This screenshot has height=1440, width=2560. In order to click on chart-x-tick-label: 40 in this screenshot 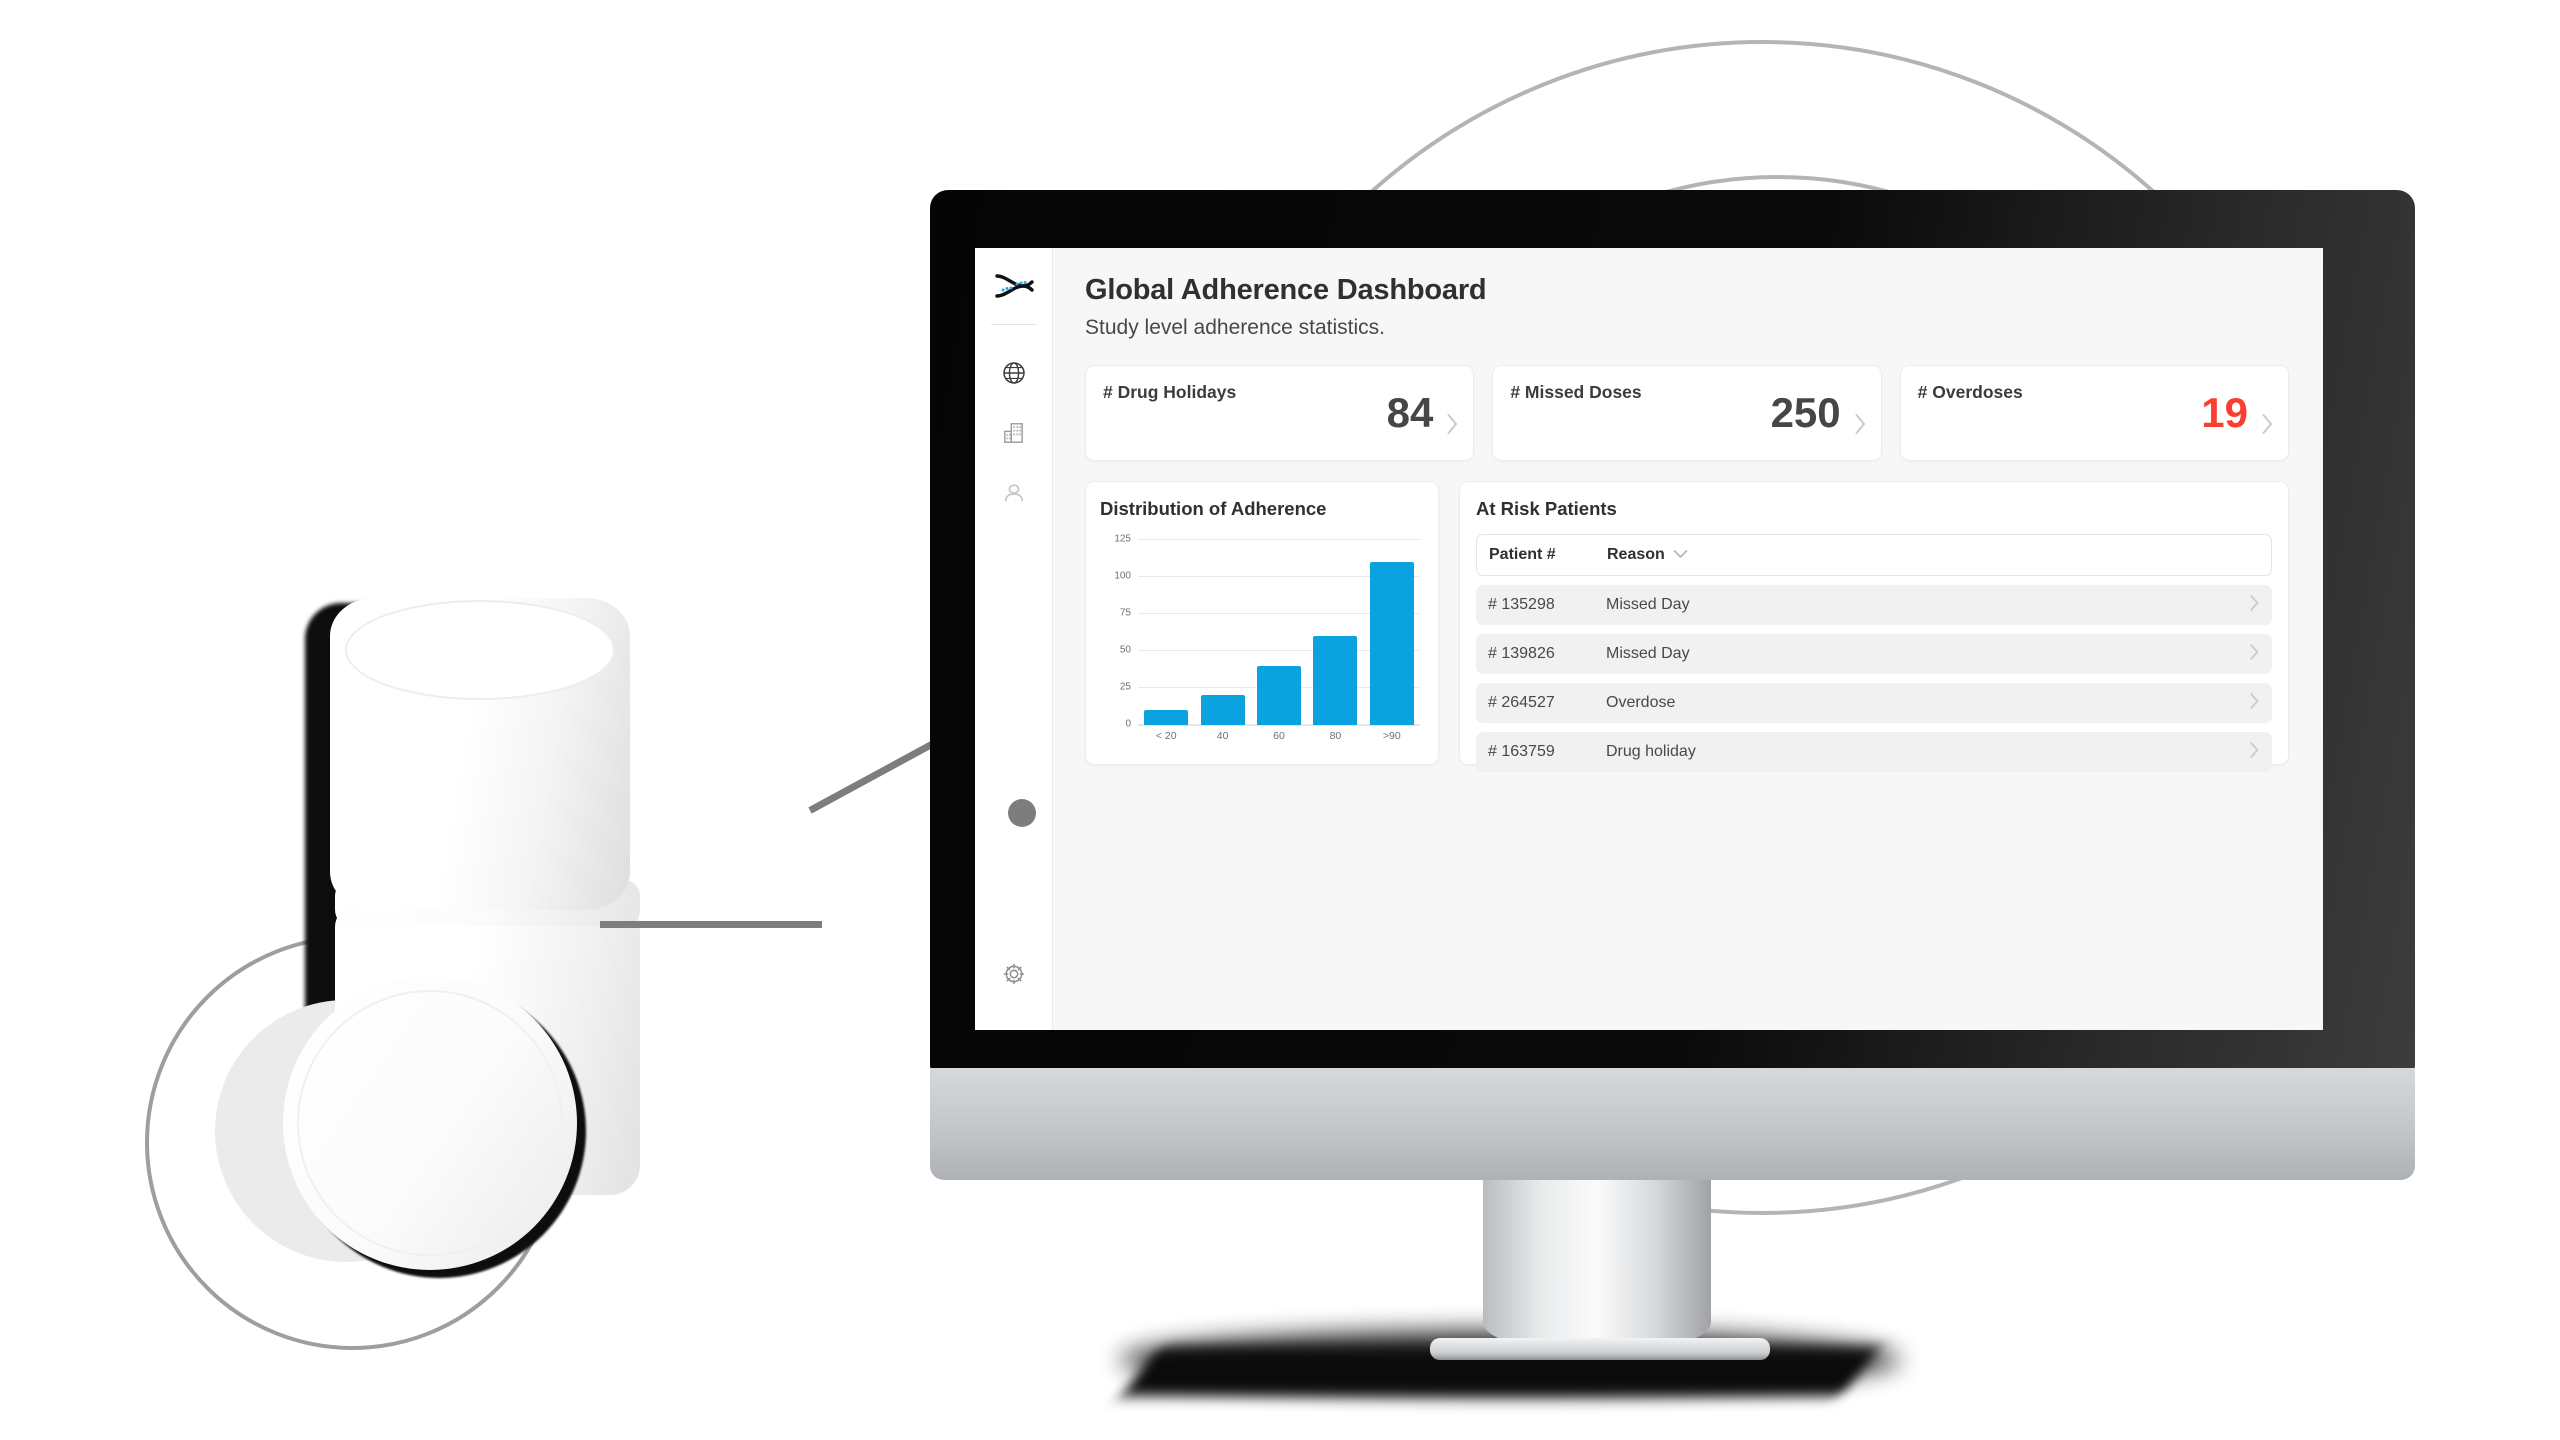, I will do `click(1222, 736)`.